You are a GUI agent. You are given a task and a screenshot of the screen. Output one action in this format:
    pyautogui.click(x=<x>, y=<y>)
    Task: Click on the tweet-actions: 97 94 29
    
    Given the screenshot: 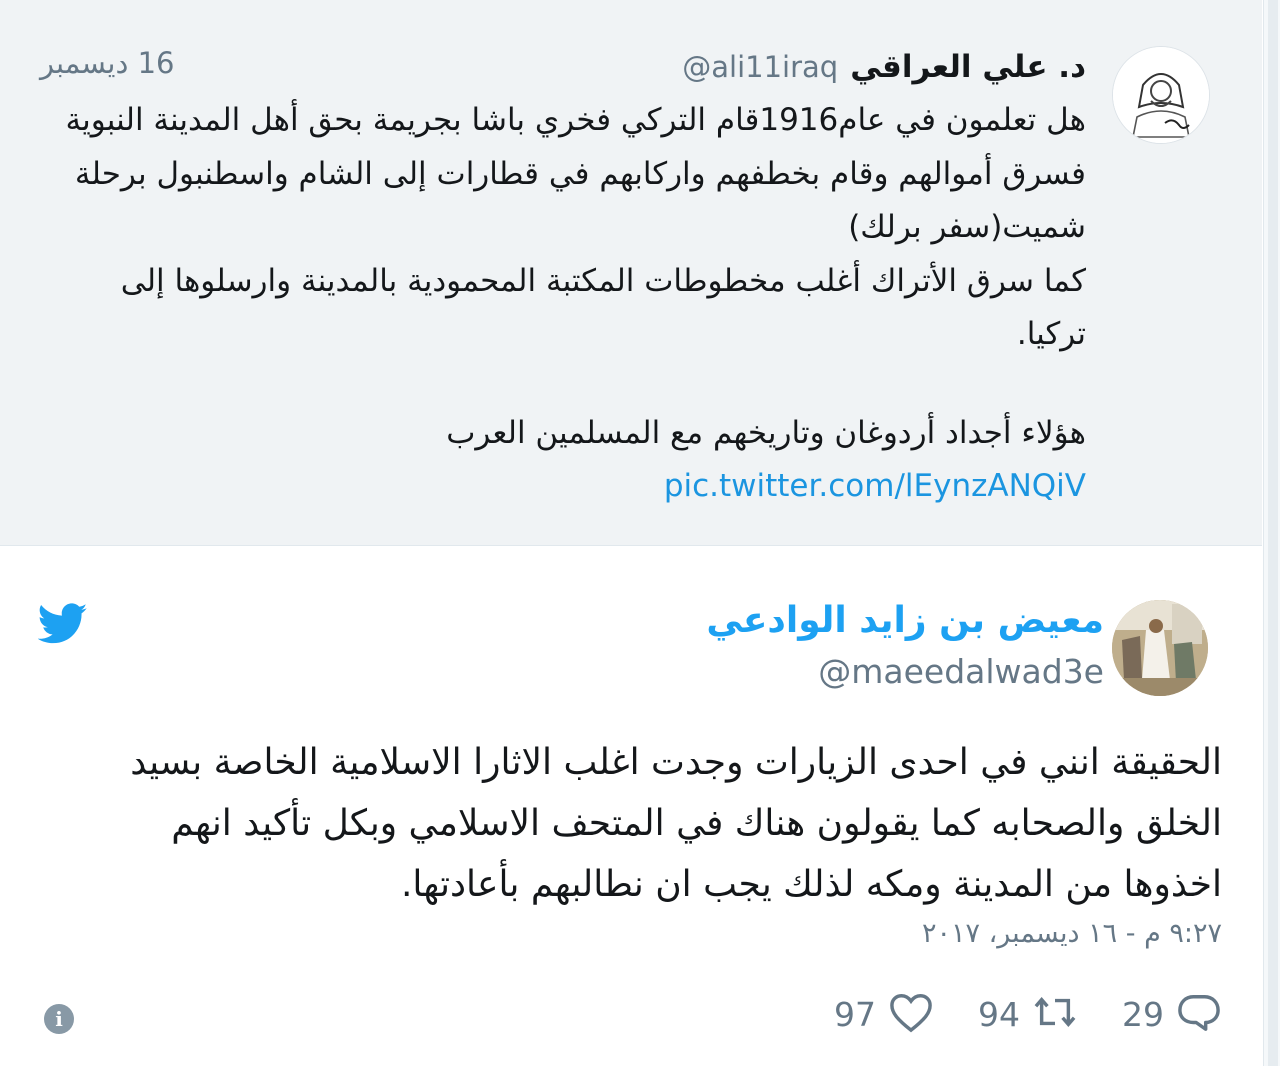 What is the action you would take?
    pyautogui.click(x=1028, y=1014)
    